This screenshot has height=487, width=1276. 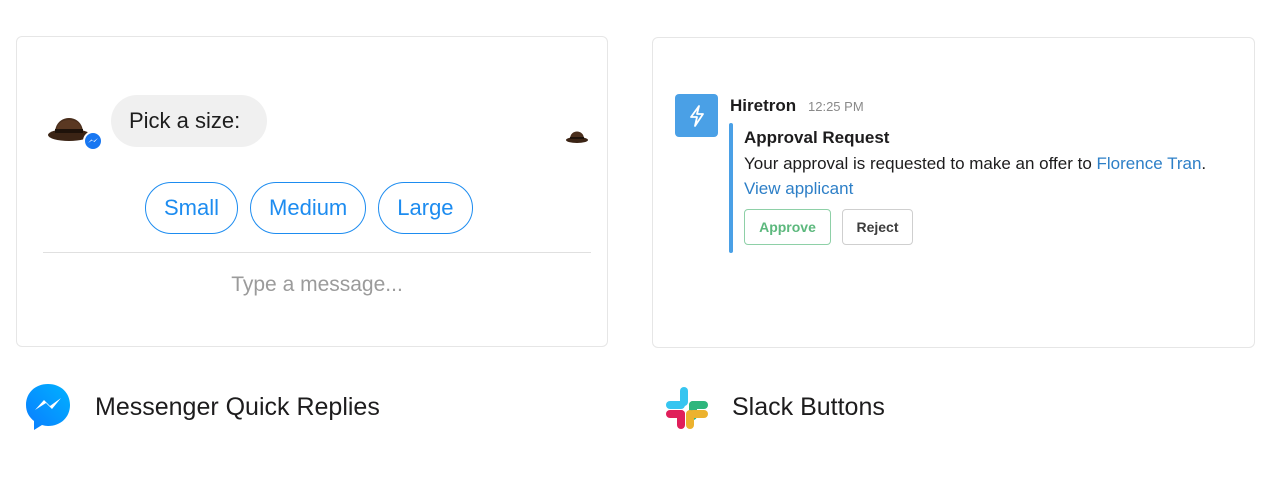 What do you see at coordinates (189, 121) in the screenshot?
I see `bot-message-bubble: Pick a size:` at bounding box center [189, 121].